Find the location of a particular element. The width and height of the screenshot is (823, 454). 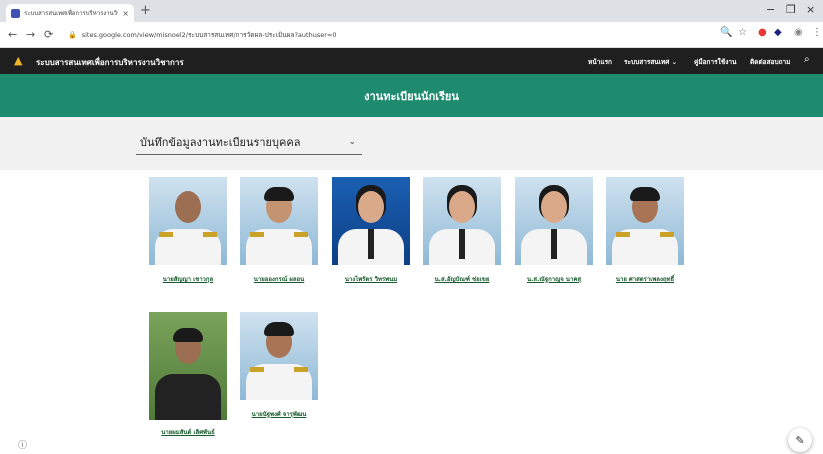

person-card: นายนัฐพงศ์ จารุพัฒน is located at coordinates (279, 365).